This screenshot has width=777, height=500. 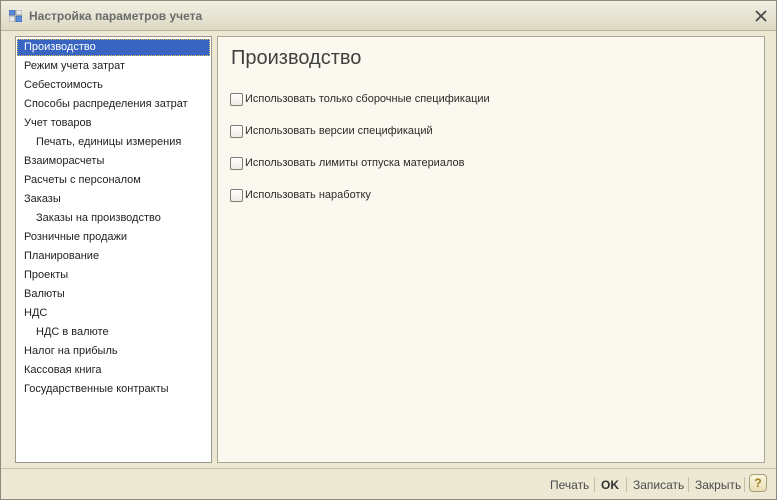 What do you see at coordinates (113, 332) in the screenshot?
I see `sidebar-item-vat-in-currency: НДС в валюте` at bounding box center [113, 332].